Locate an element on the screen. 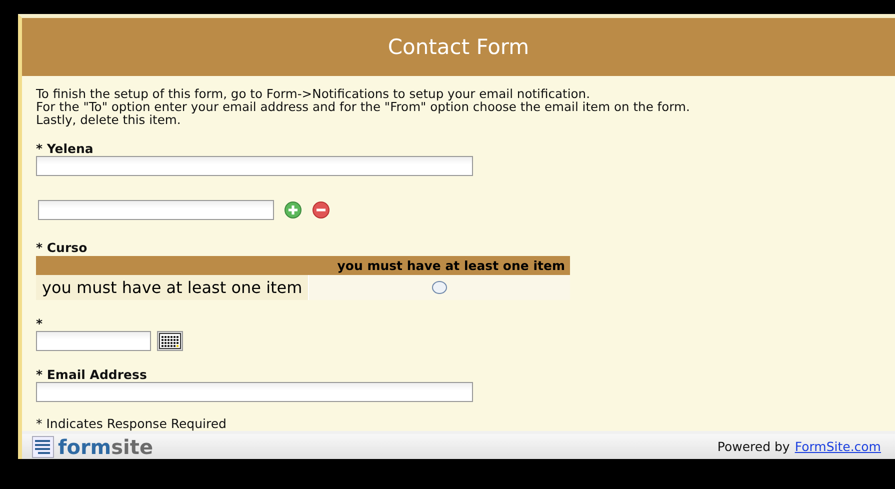  instruction-text: For the "To" option enter your email address and for the "From" option choose the email item on the form. is located at coordinates (363, 107).